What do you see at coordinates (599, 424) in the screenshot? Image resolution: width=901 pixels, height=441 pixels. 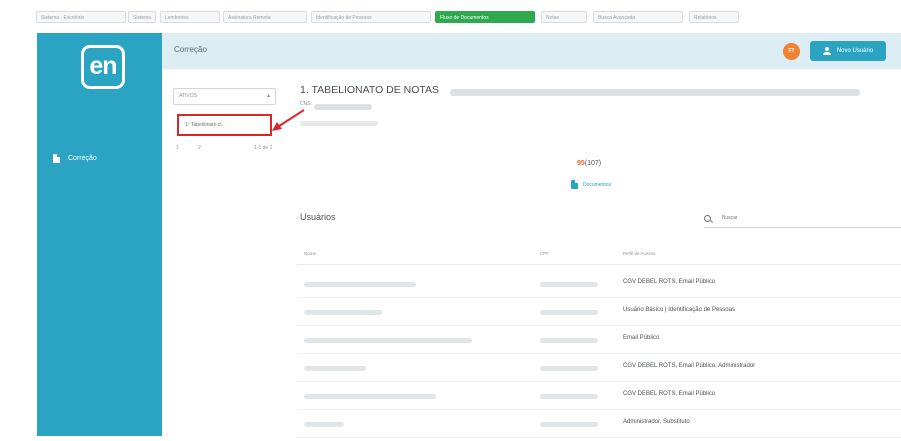 I see `table-row: Administrador, Substituto` at bounding box center [599, 424].